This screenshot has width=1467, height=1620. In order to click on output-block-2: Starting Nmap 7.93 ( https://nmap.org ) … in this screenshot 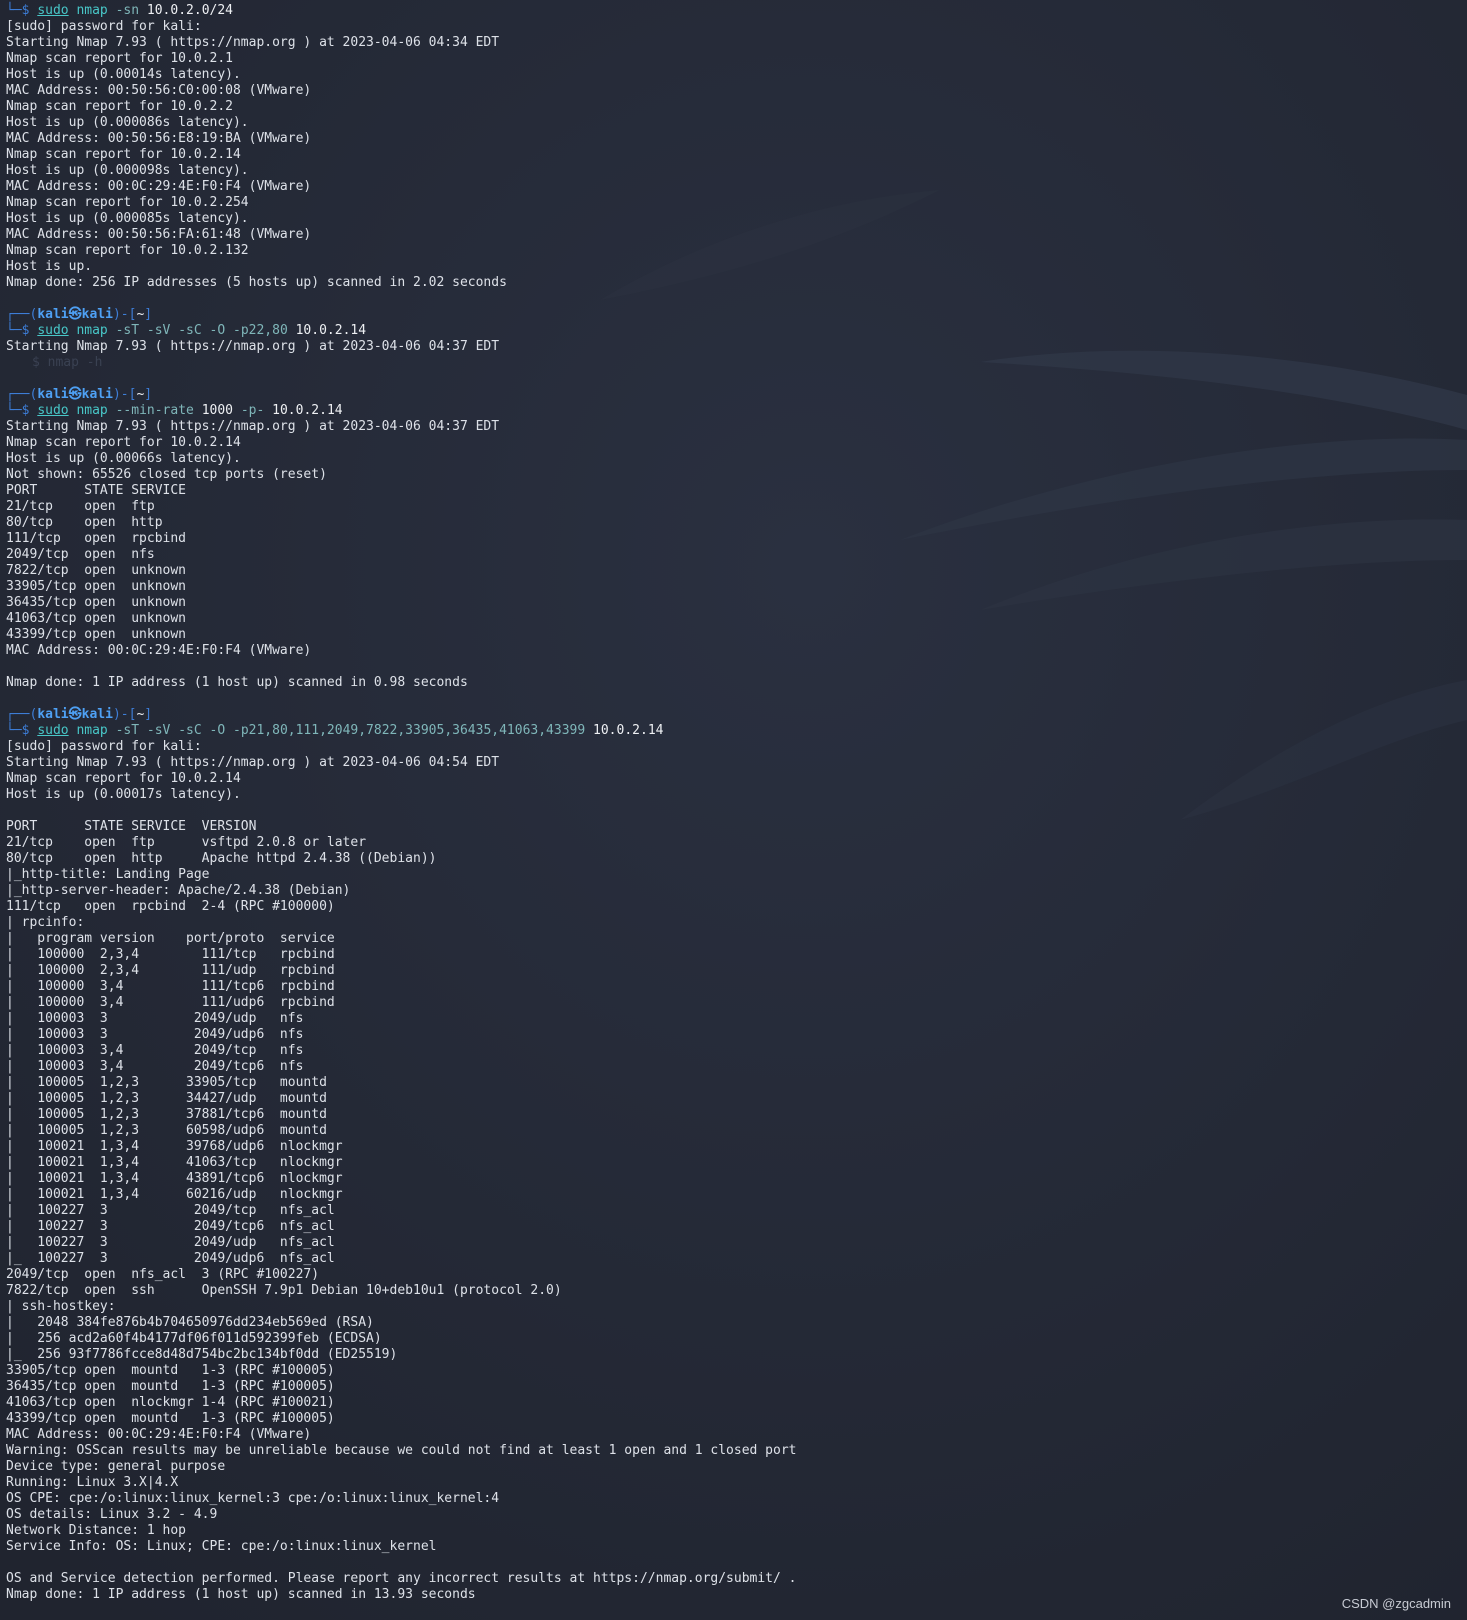, I will do `click(736, 347)`.